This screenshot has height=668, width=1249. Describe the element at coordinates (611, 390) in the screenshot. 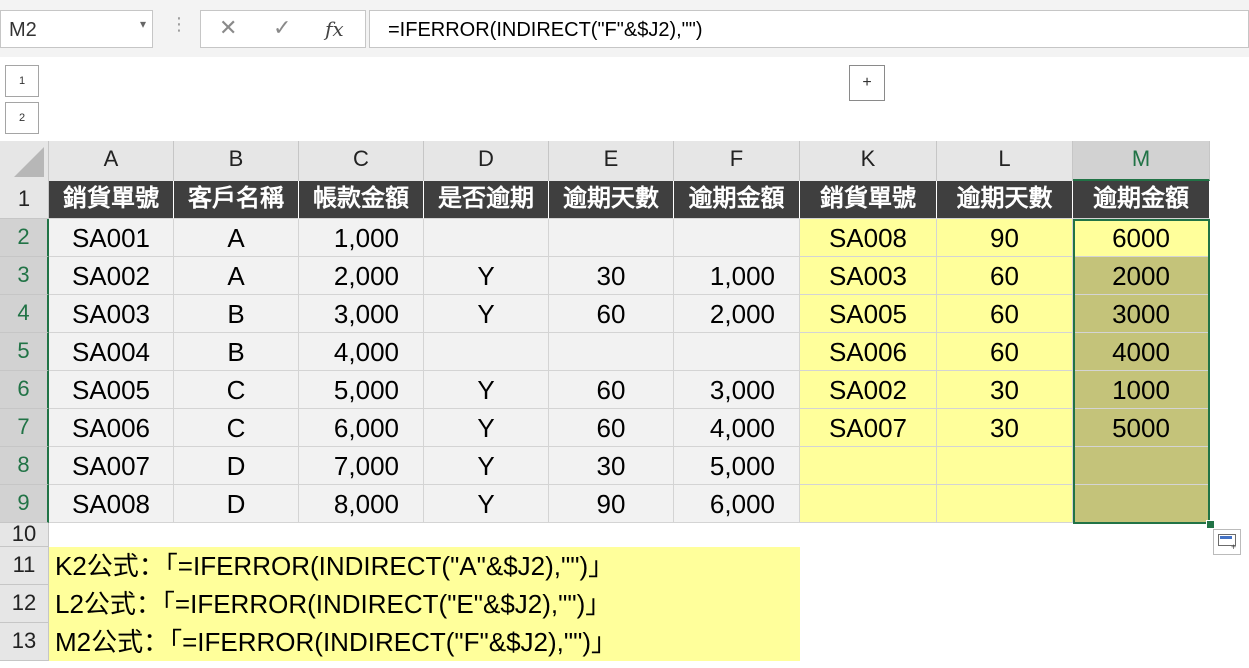

I see `cell-e6: 60` at that location.